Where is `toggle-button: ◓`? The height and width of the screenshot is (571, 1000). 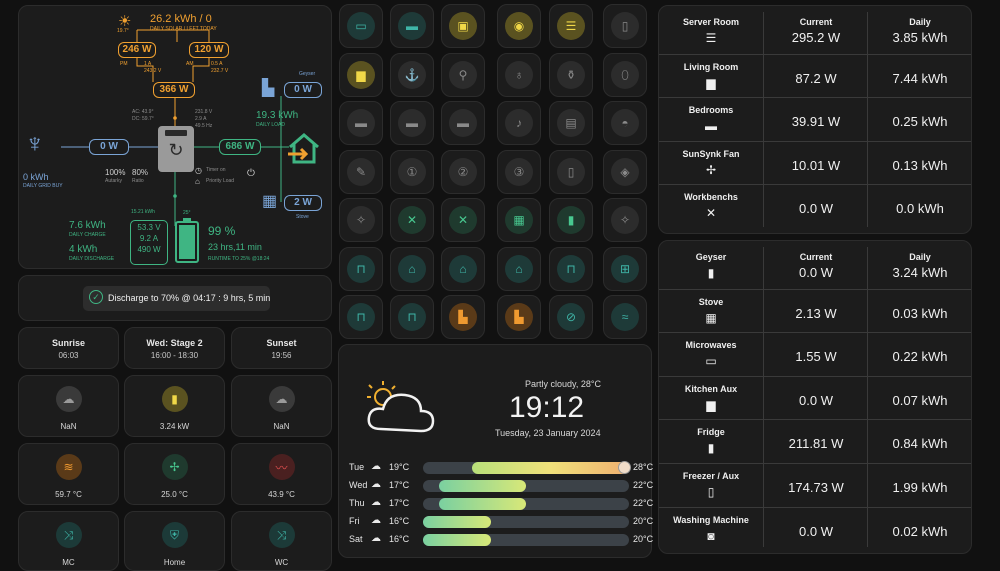
toggle-button: ◓ is located at coordinates (625, 123).